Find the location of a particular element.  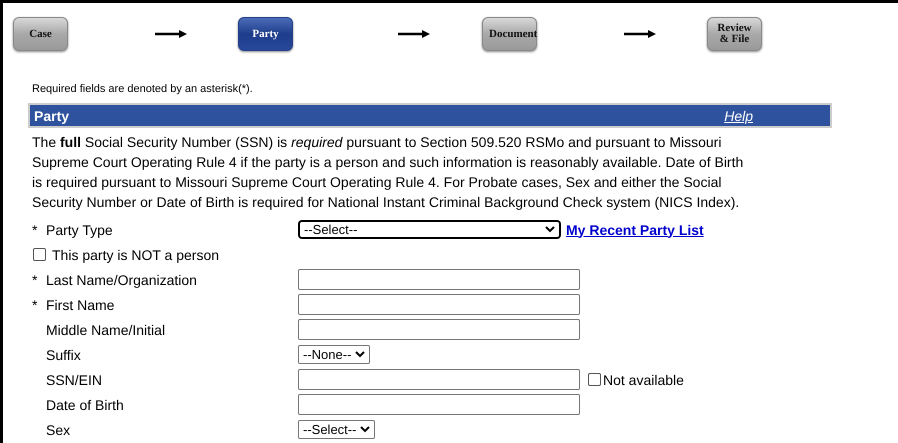

step-button: Document is located at coordinates (509, 34).